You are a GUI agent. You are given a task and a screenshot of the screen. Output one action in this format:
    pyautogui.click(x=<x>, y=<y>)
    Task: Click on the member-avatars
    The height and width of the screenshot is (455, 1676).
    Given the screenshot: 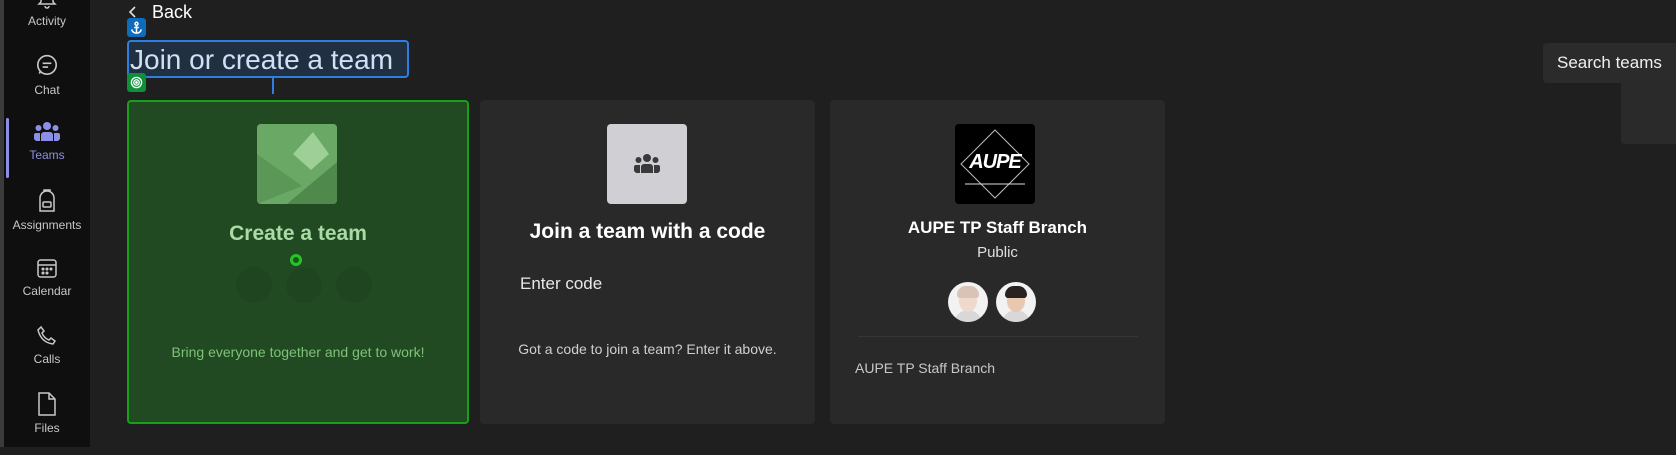 What is the action you would take?
    pyautogui.click(x=992, y=302)
    